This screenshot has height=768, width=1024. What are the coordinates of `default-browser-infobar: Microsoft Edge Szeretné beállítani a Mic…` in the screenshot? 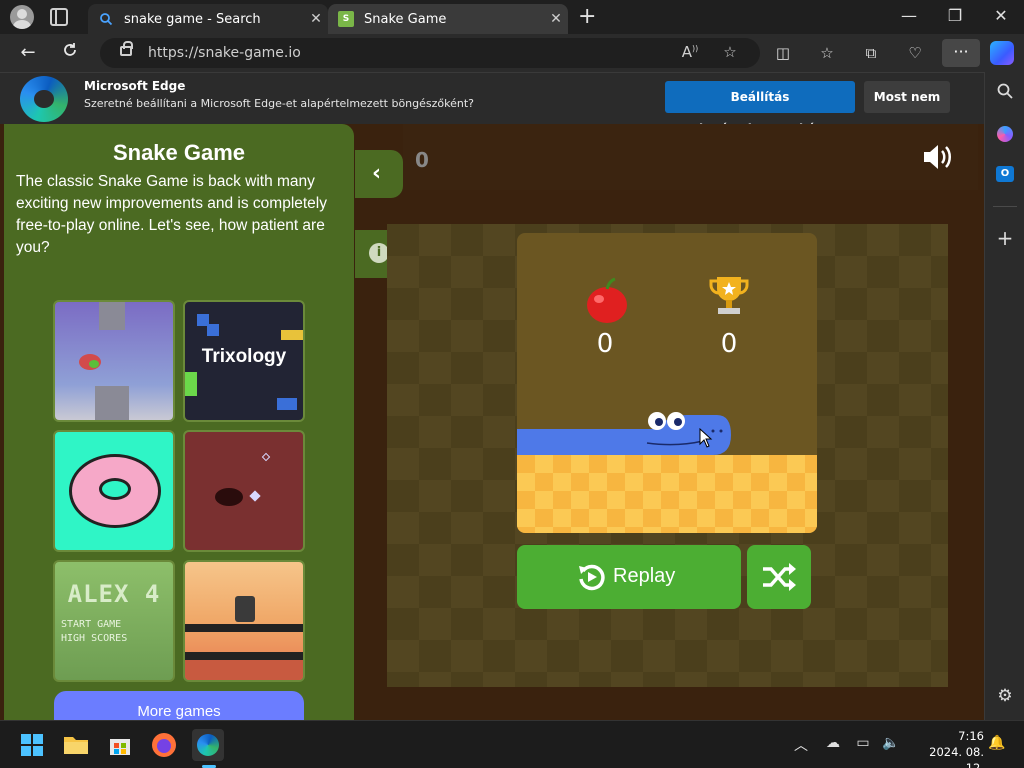 It's located at (492, 104).